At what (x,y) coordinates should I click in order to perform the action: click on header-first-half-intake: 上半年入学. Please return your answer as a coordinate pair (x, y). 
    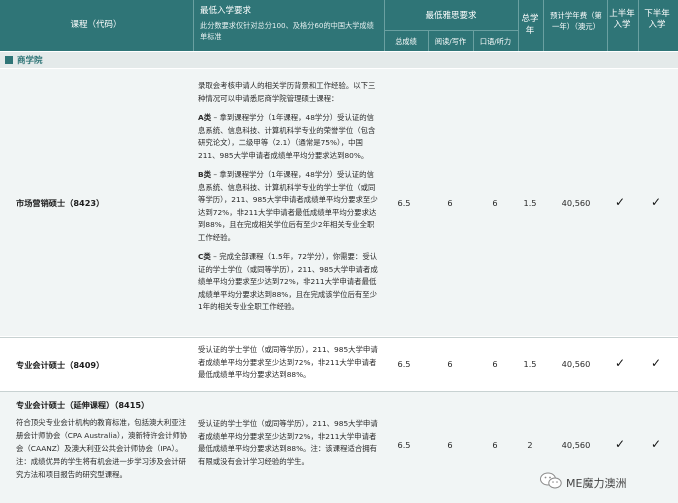
    Looking at the image, I should click on (622, 19).